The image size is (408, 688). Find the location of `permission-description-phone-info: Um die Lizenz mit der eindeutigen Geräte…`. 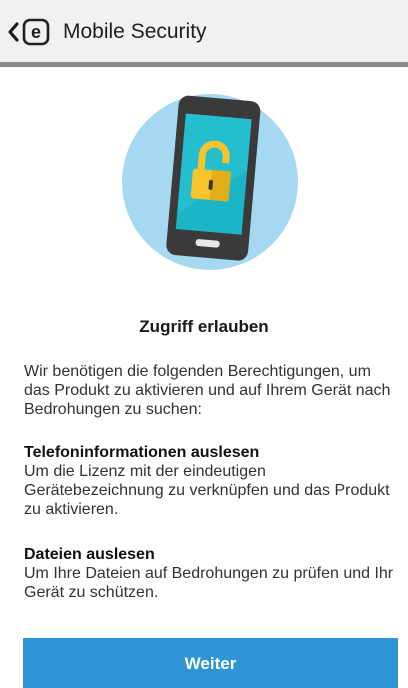

permission-description-phone-info: Um die Lizenz mit der eindeutigen Geräte… is located at coordinates (207, 490).